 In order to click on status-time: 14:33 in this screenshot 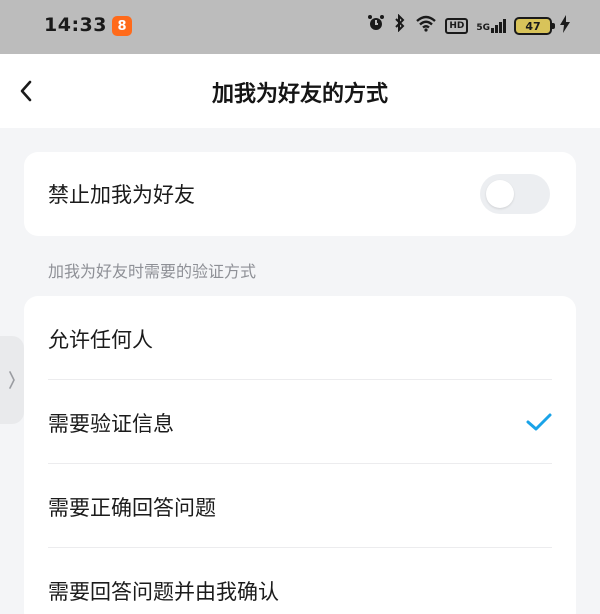, I will do `click(75, 25)`.